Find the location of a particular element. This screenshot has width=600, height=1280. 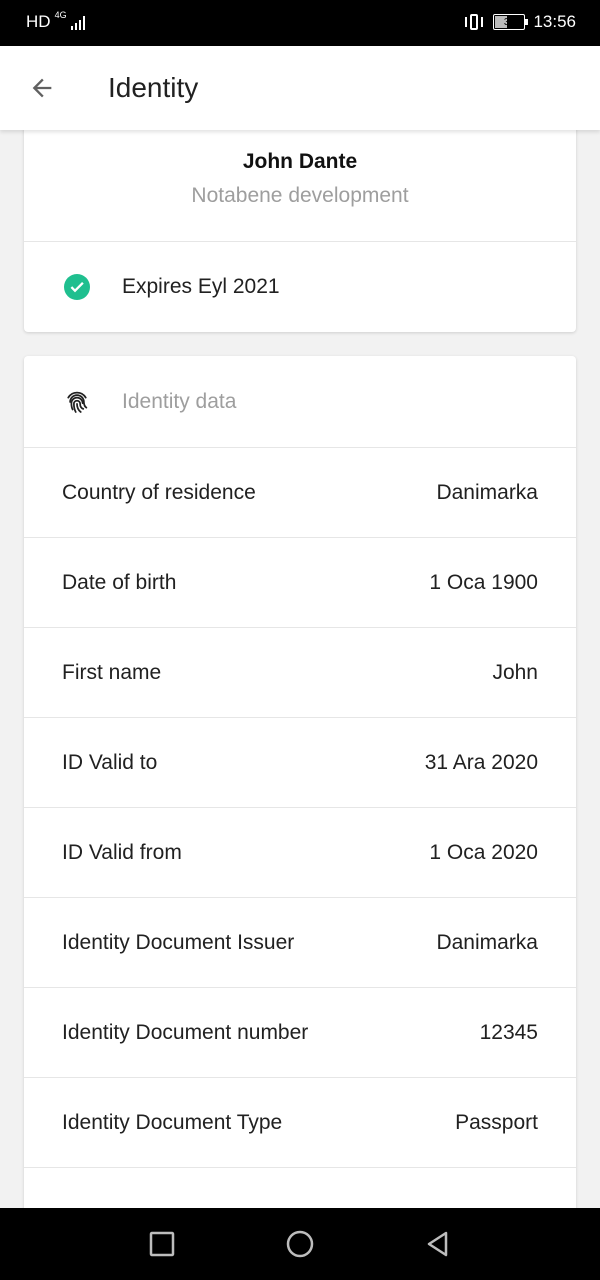

navigation-bar is located at coordinates (300, 1244).